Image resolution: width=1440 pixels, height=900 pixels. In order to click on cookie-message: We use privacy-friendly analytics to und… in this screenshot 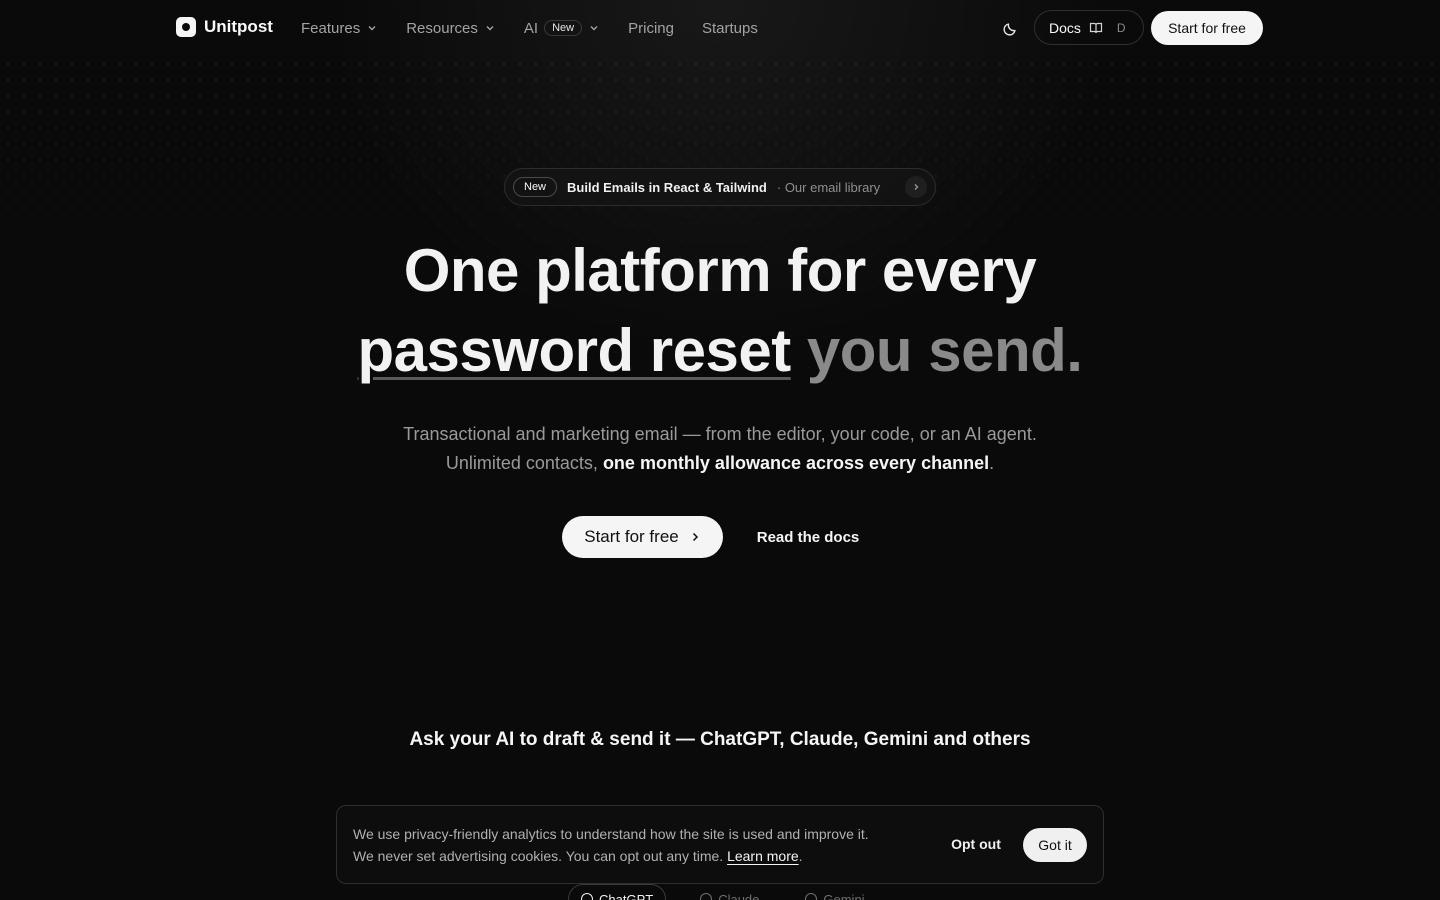, I will do `click(638, 845)`.